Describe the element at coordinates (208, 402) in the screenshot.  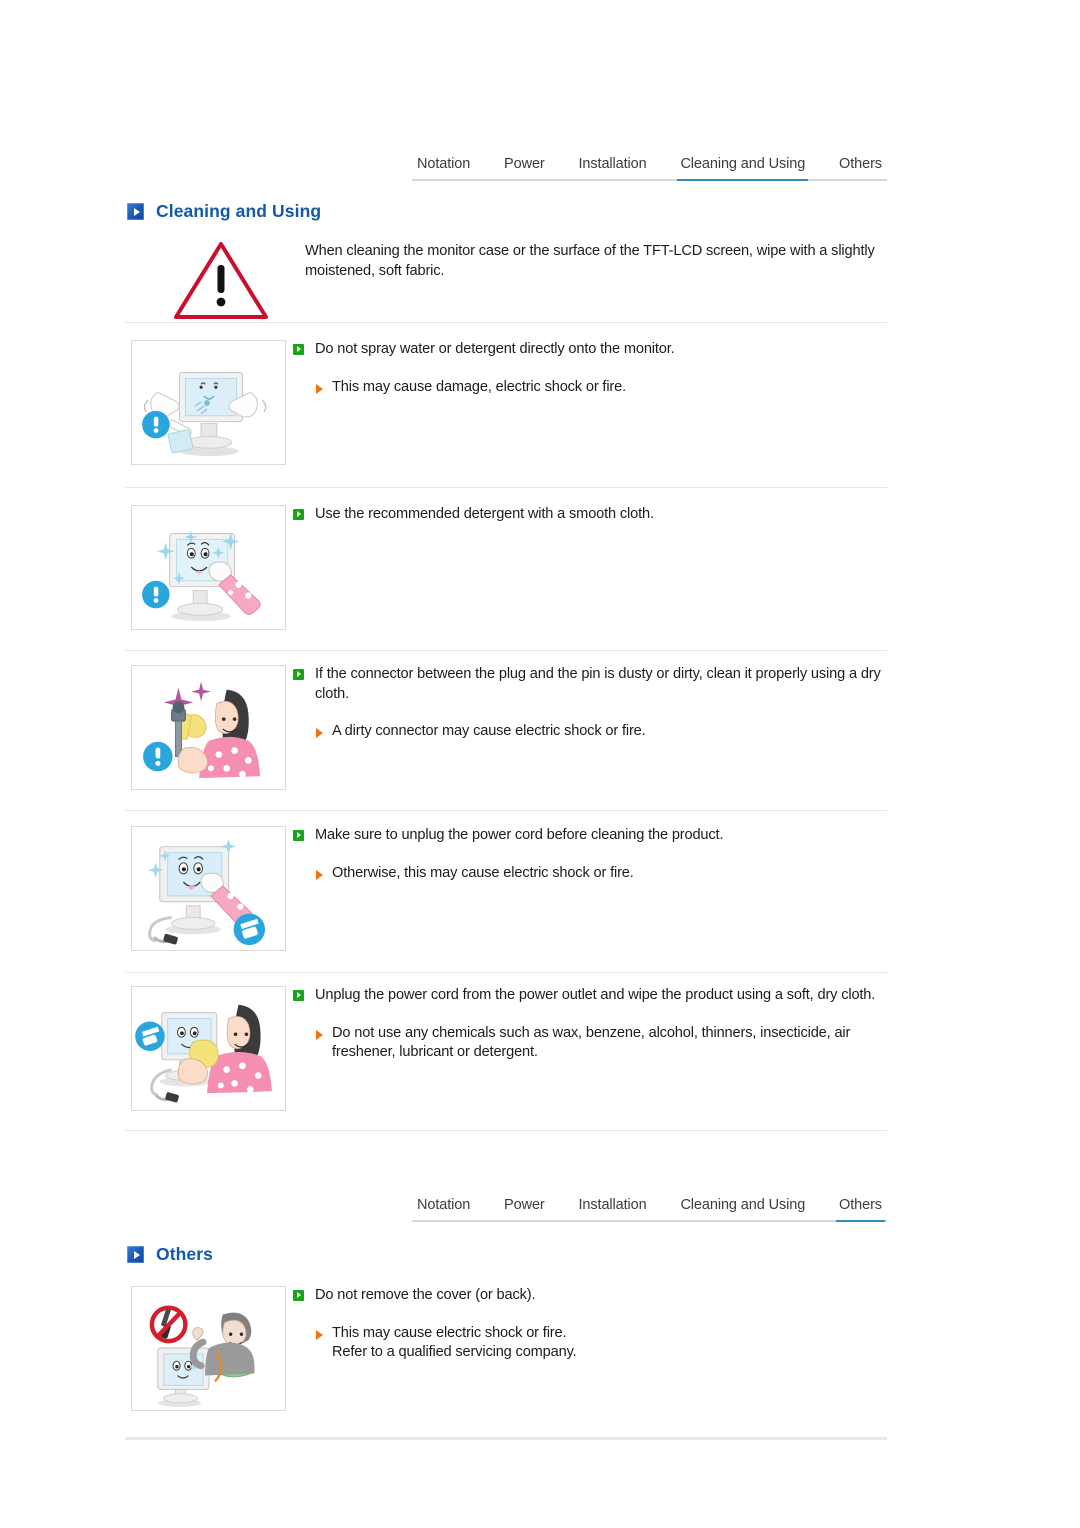
I see `monitor-spray-bottle-icon` at that location.